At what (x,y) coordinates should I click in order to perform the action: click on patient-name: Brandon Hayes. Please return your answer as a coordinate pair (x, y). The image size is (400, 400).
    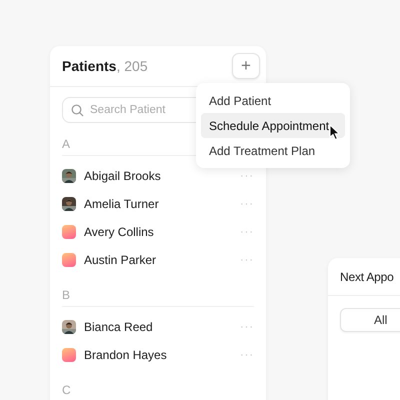
    Looking at the image, I should click on (162, 355).